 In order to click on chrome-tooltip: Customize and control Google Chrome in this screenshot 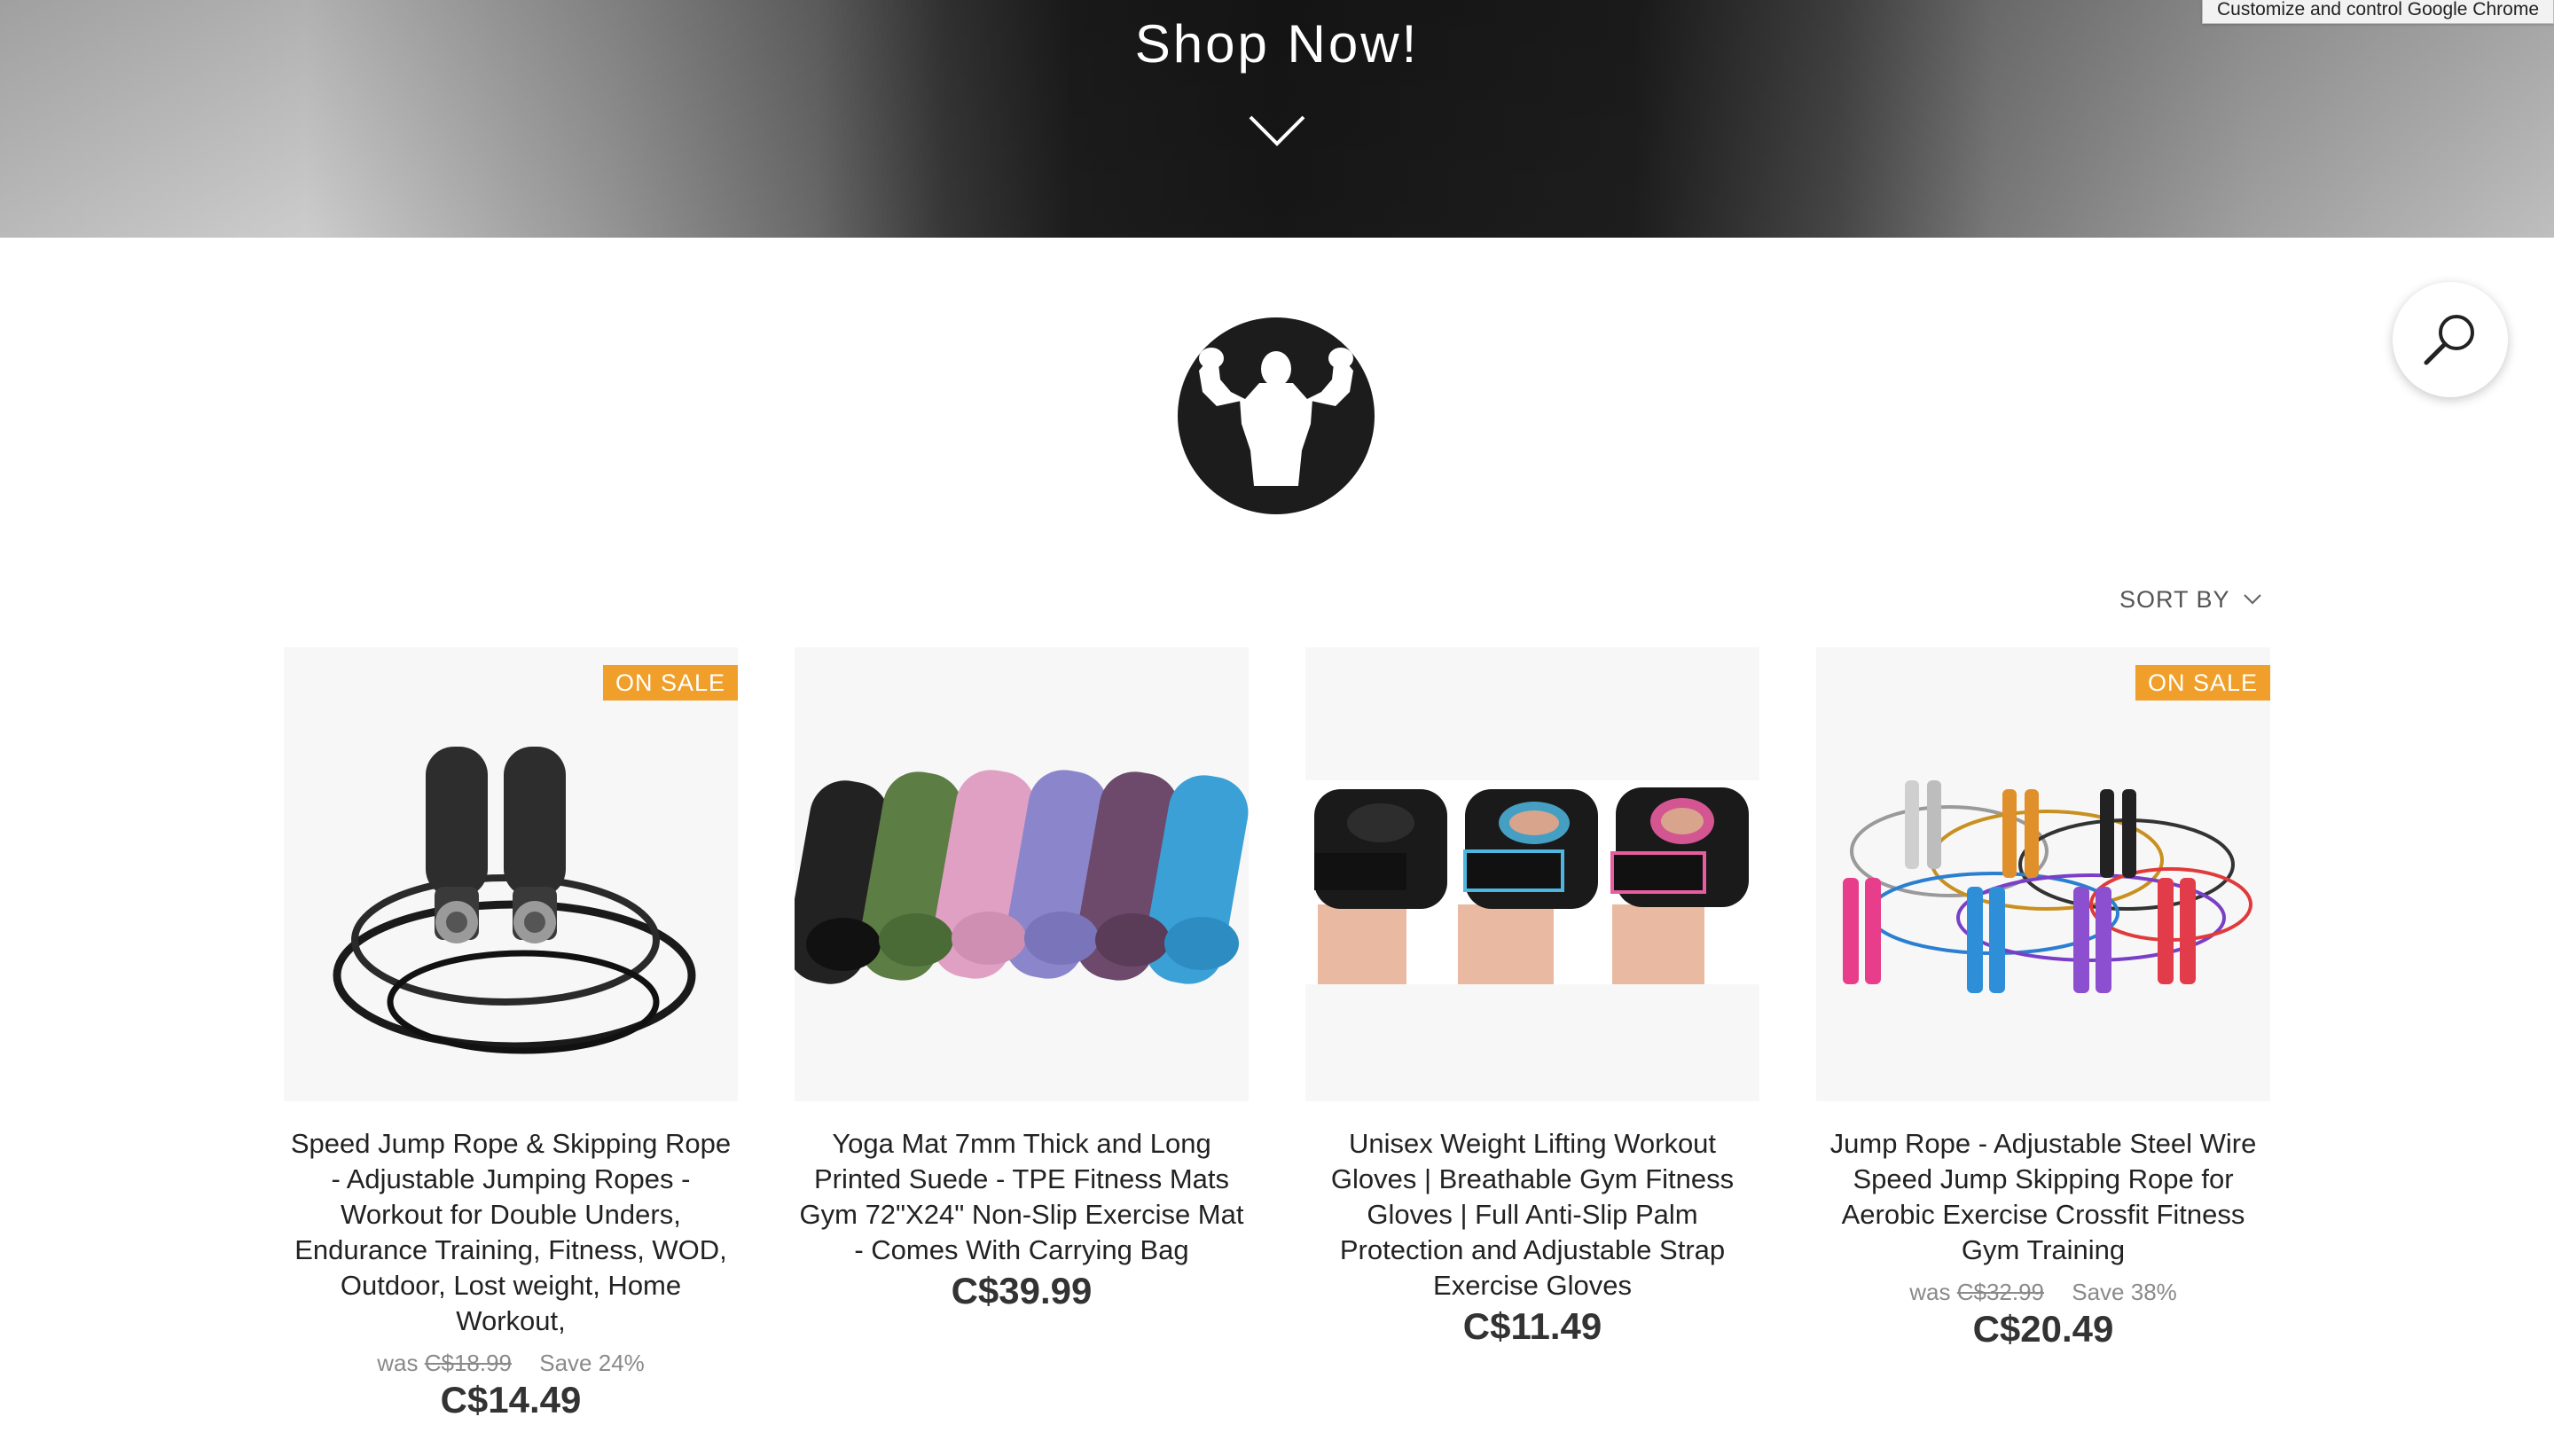, I will do `click(2377, 12)`.